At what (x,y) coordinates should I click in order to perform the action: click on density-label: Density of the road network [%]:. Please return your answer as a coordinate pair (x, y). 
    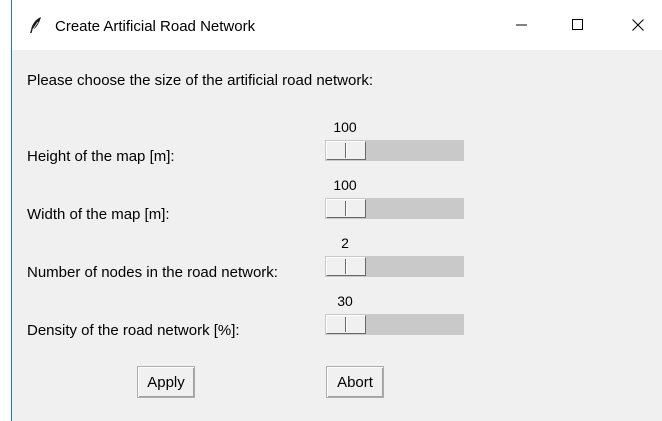
    Looking at the image, I should click on (133, 330).